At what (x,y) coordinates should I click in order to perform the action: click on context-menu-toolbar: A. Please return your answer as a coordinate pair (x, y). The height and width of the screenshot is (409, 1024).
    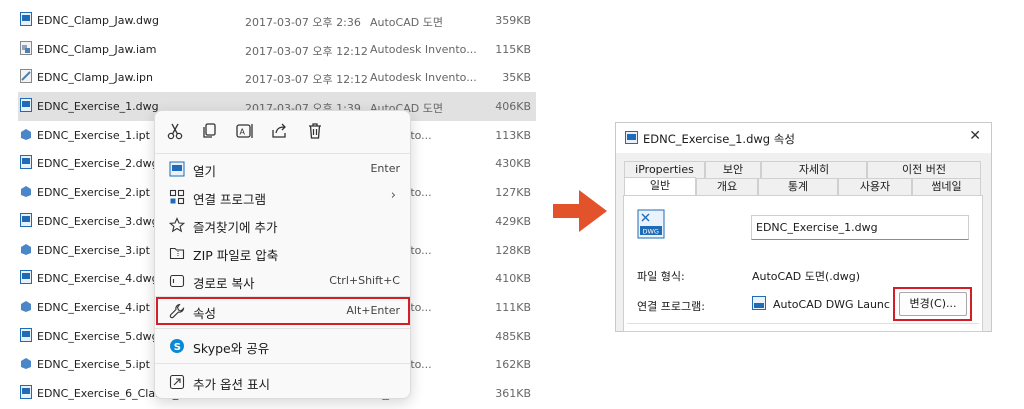
    Looking at the image, I should click on (282, 131).